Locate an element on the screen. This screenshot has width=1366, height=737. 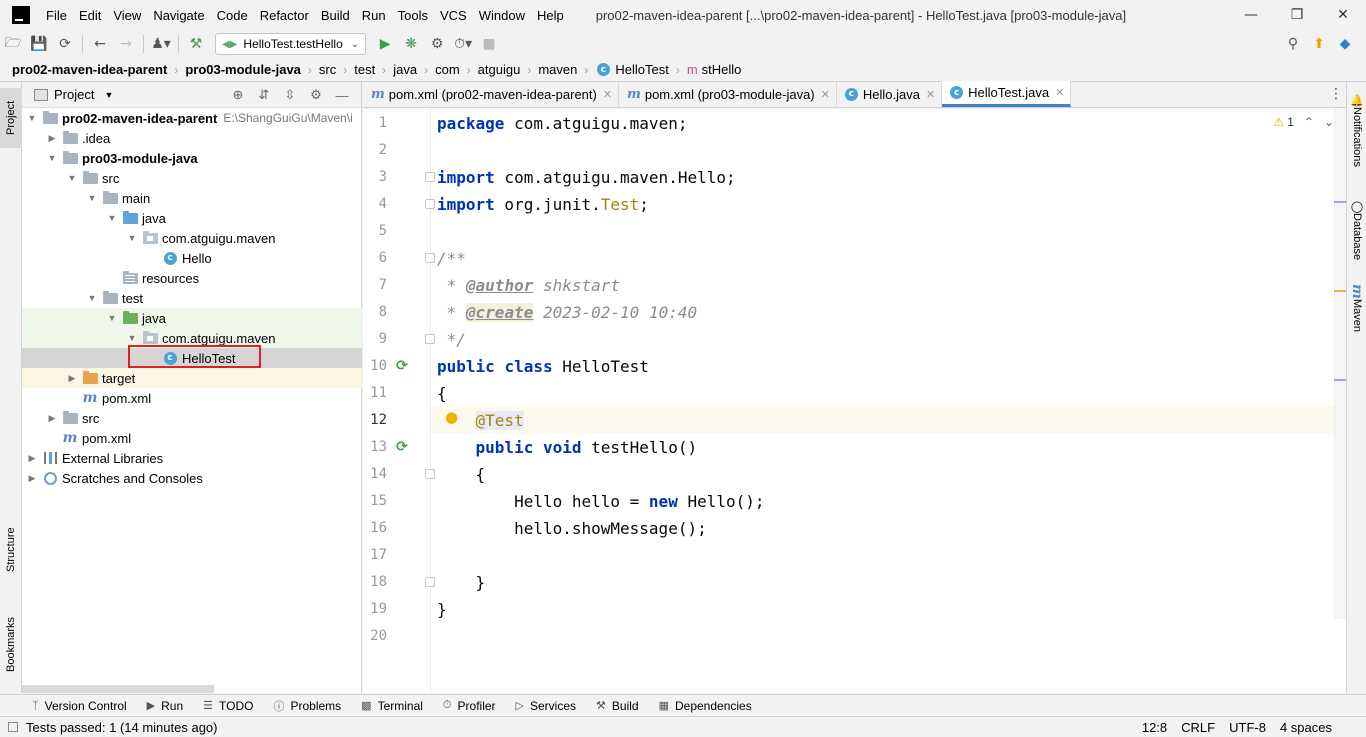
search-icon: ⚲ is located at coordinates (1293, 44).